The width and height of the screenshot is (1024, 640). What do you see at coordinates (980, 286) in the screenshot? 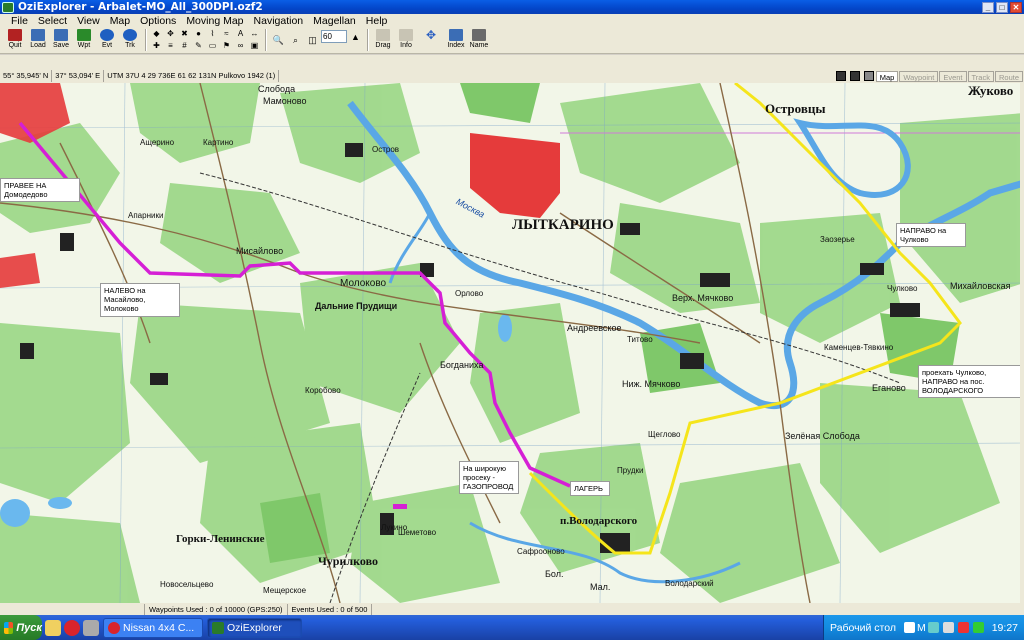
I see `map-place: Михайловская` at bounding box center [980, 286].